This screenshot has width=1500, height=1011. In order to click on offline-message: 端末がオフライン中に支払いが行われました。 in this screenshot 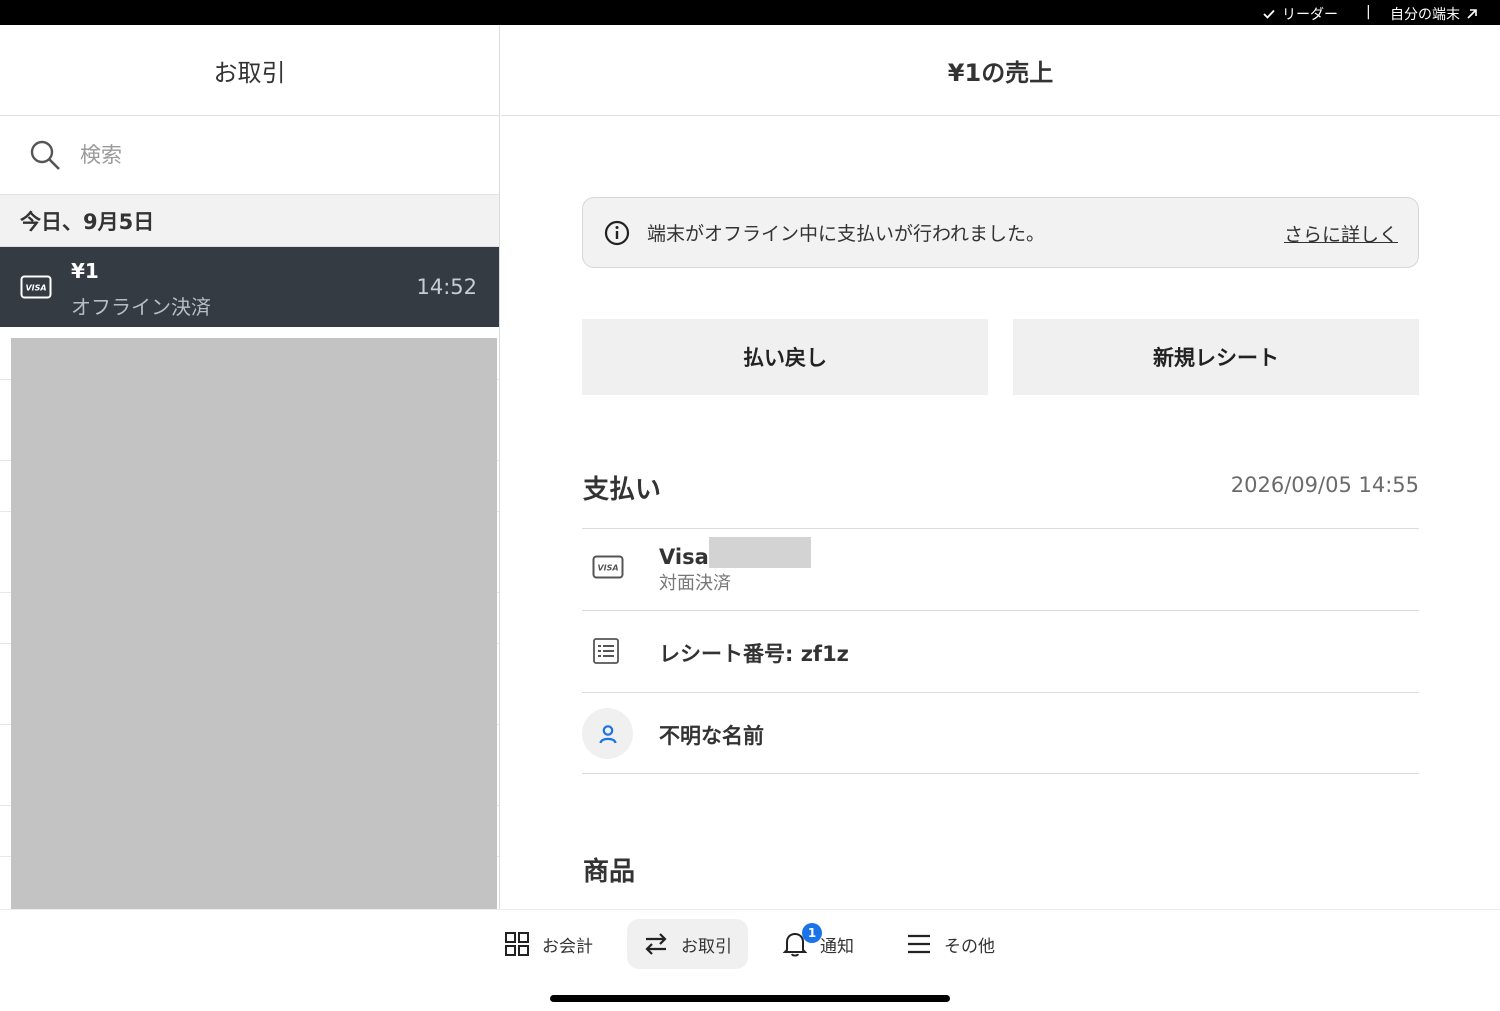, I will do `click(846, 234)`.